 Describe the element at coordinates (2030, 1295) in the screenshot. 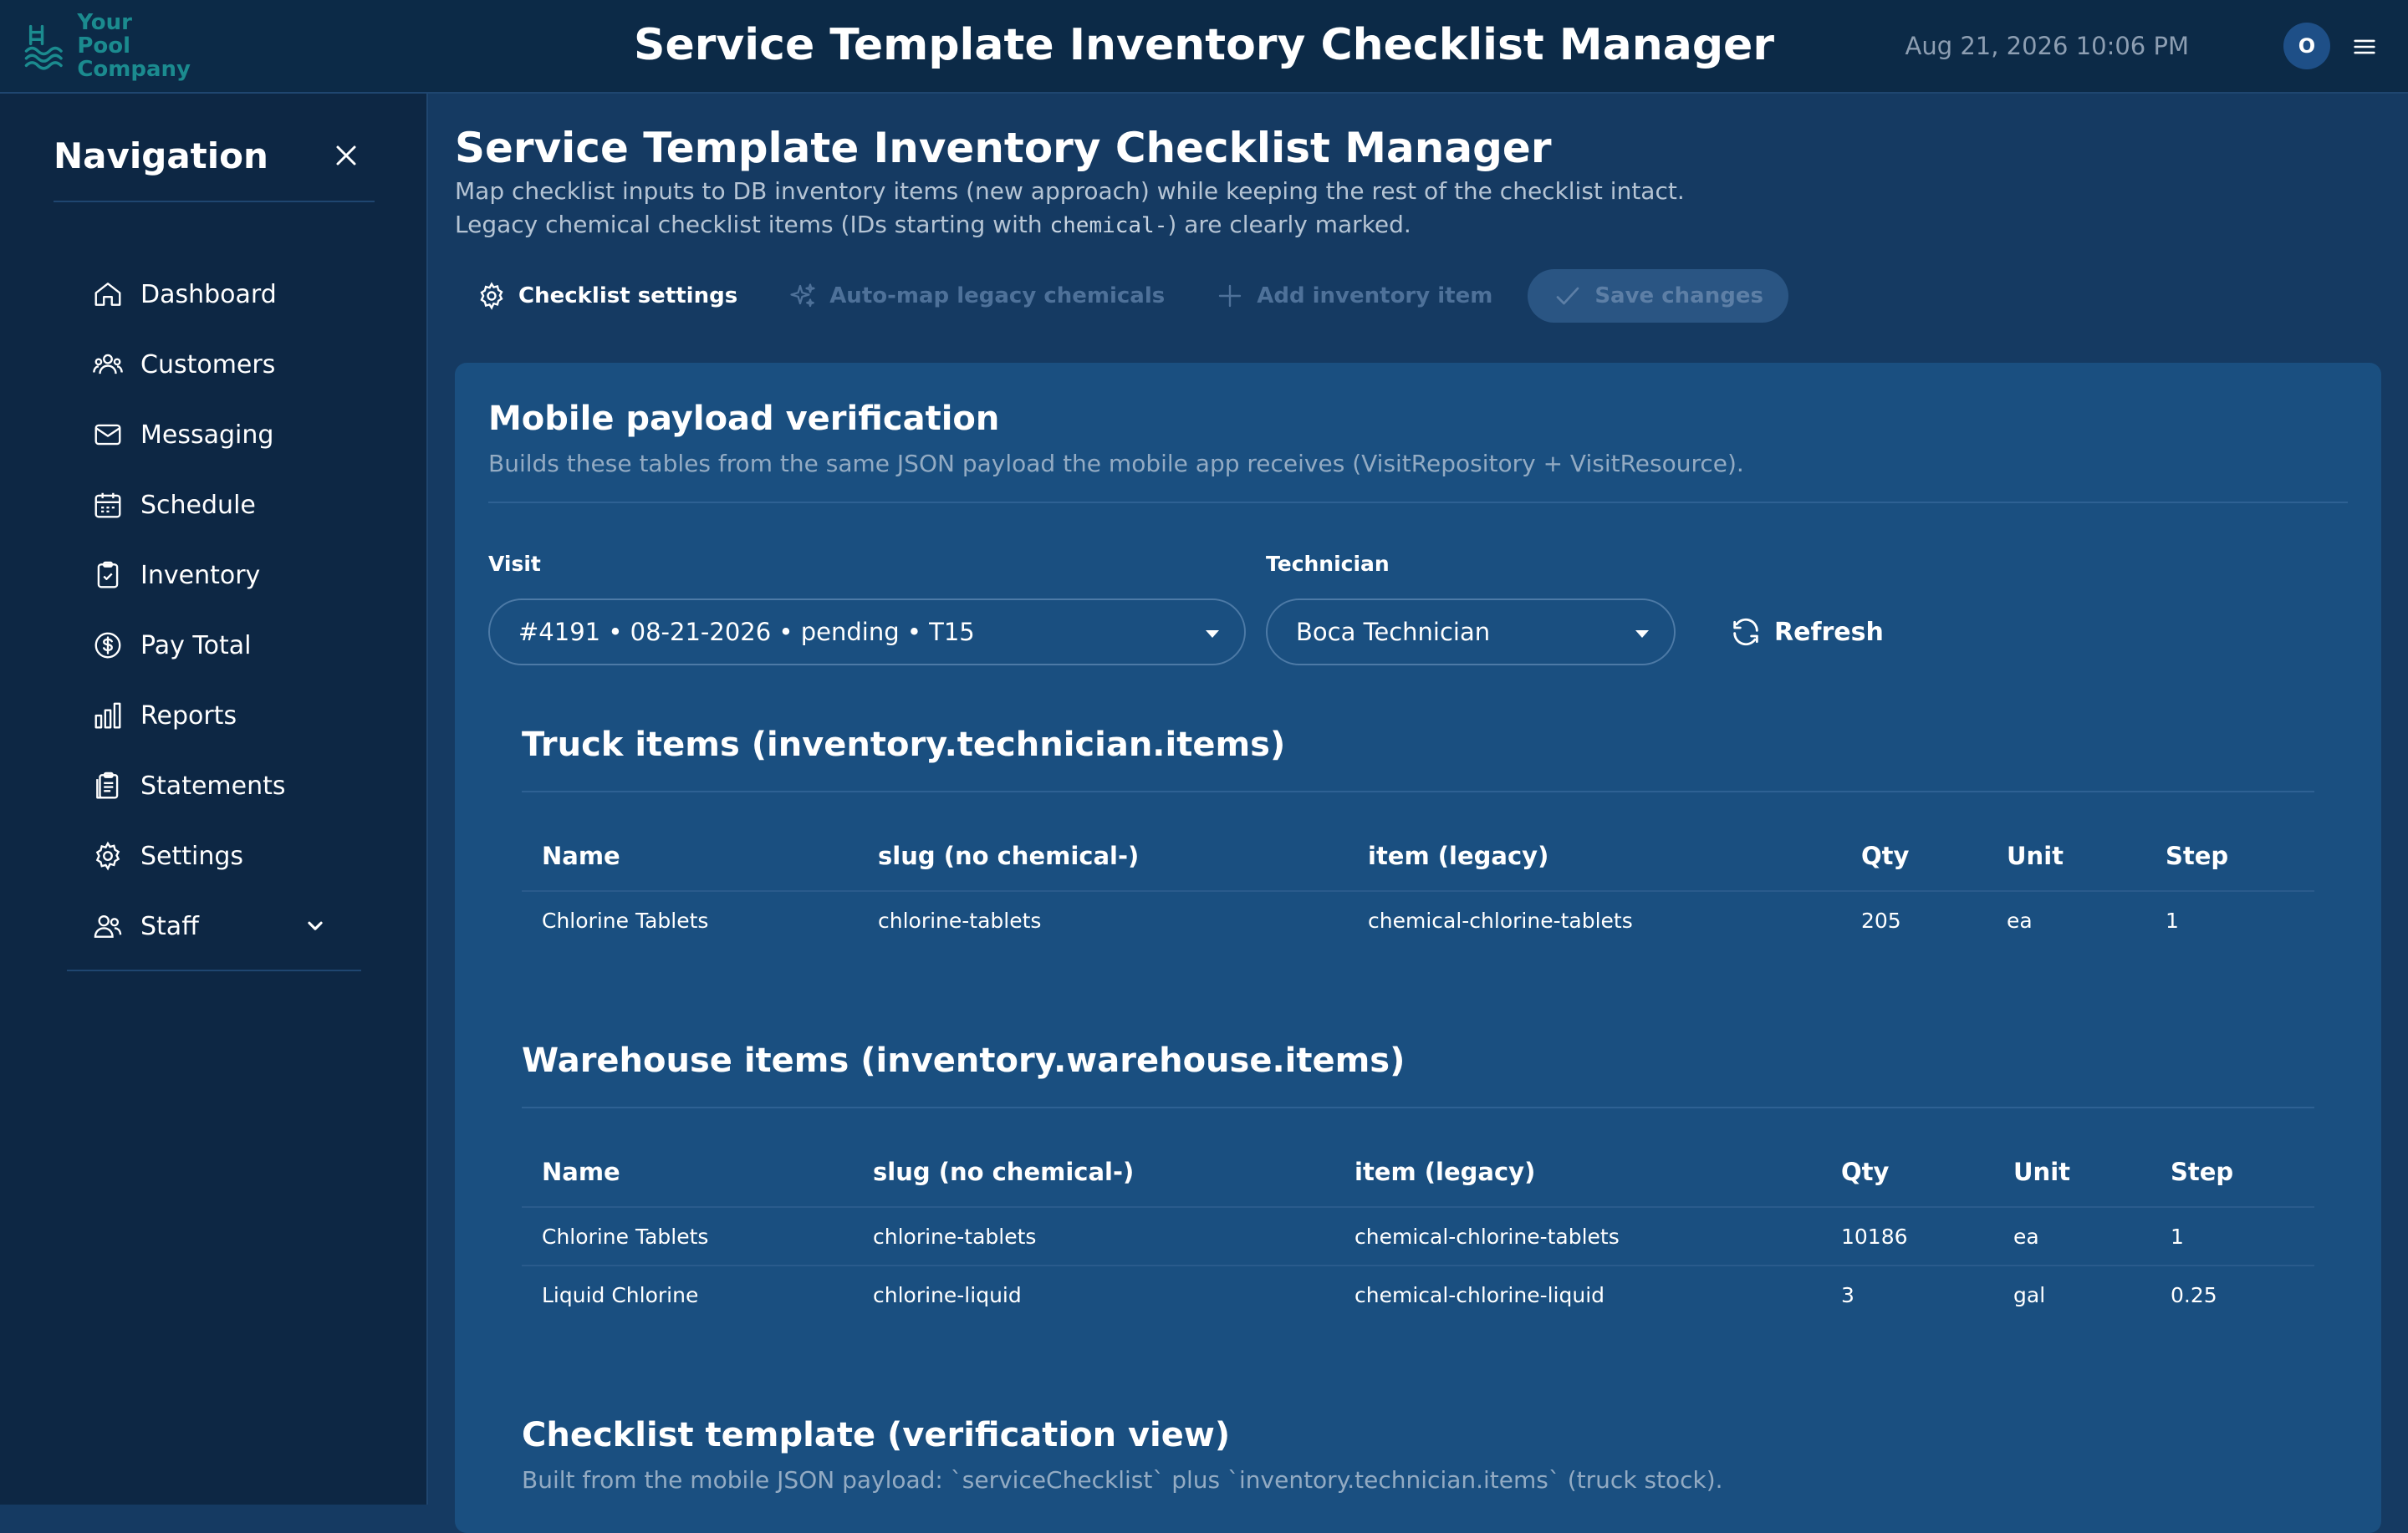

I see `cell-unit: gal` at that location.